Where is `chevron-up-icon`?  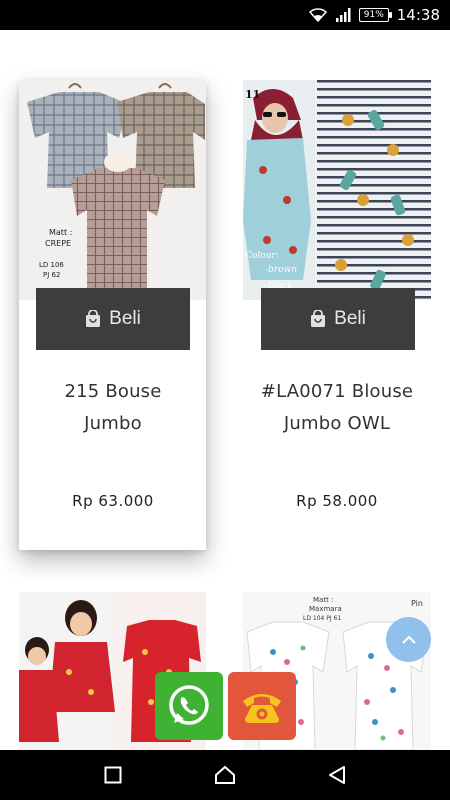 chevron-up-icon is located at coordinates (408, 639).